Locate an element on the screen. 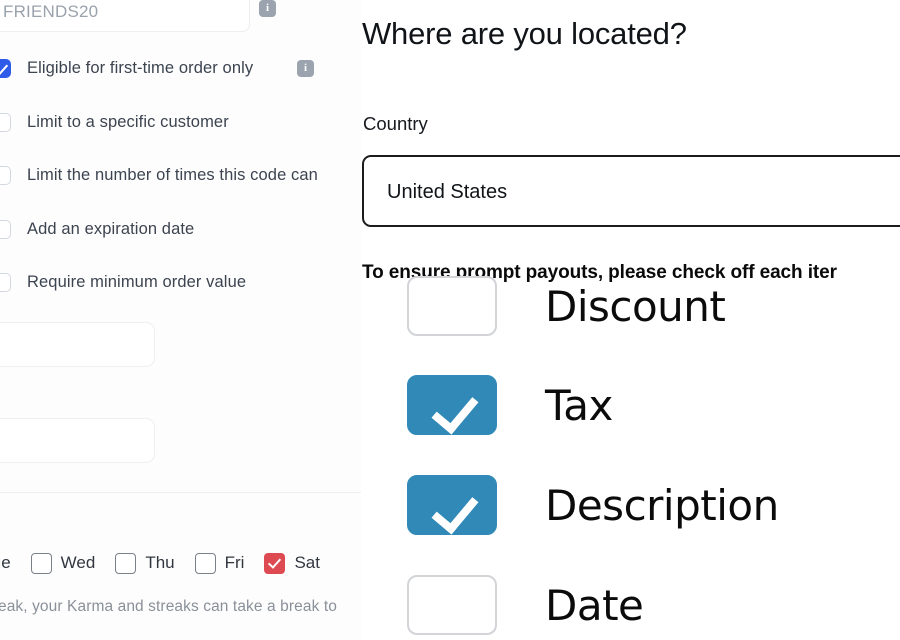  promo-code-placeholder: FRIENDS20 is located at coordinates (51, 11).